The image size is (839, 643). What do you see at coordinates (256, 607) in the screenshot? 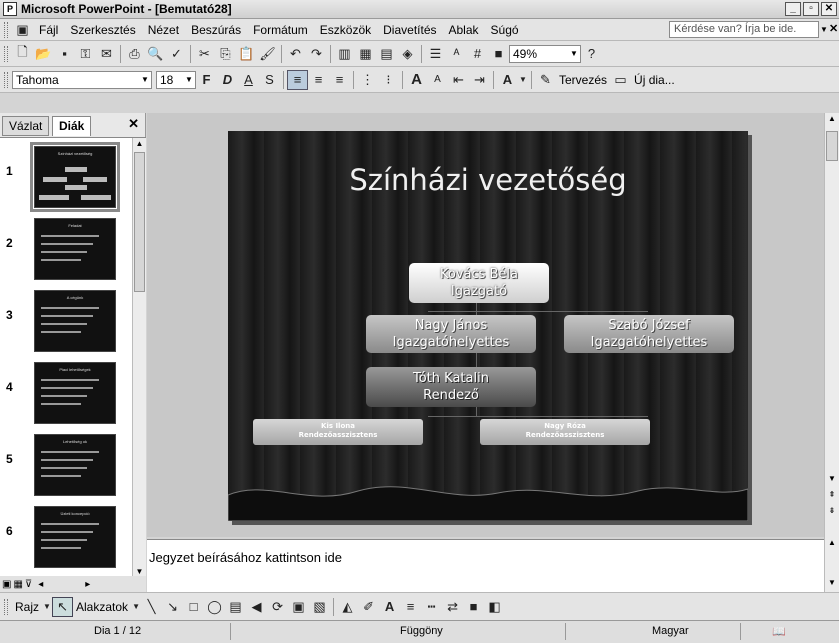
I see `wordart-icon: ◀` at bounding box center [256, 607].